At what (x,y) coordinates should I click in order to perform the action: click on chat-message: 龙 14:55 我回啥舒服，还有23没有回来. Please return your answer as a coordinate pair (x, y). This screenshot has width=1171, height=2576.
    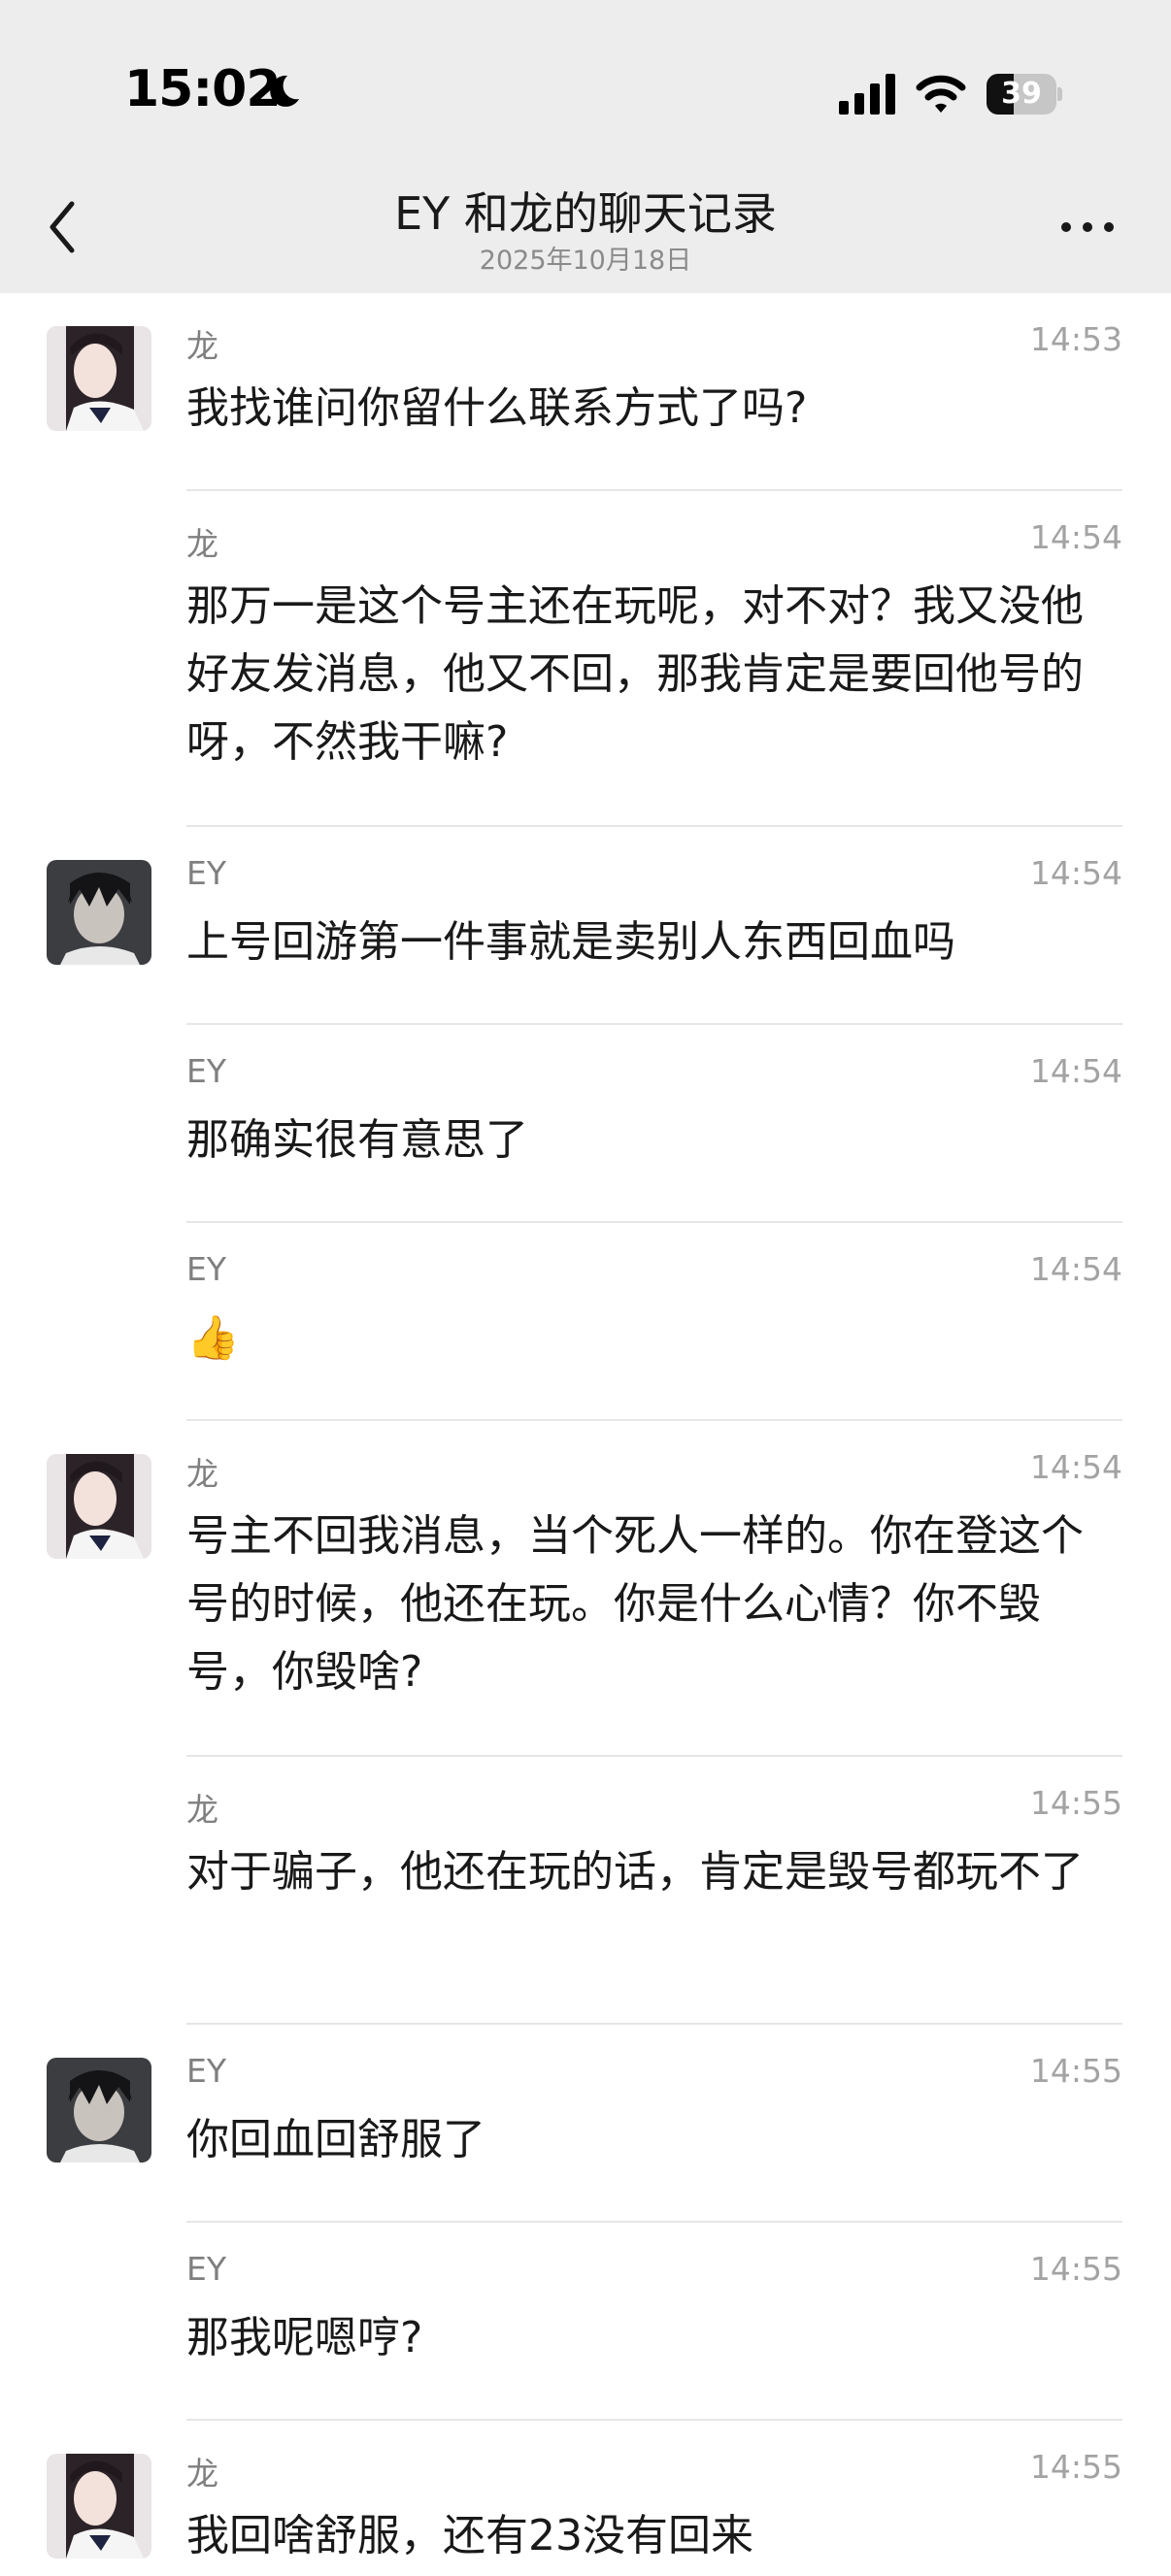
    Looking at the image, I should click on (585, 2498).